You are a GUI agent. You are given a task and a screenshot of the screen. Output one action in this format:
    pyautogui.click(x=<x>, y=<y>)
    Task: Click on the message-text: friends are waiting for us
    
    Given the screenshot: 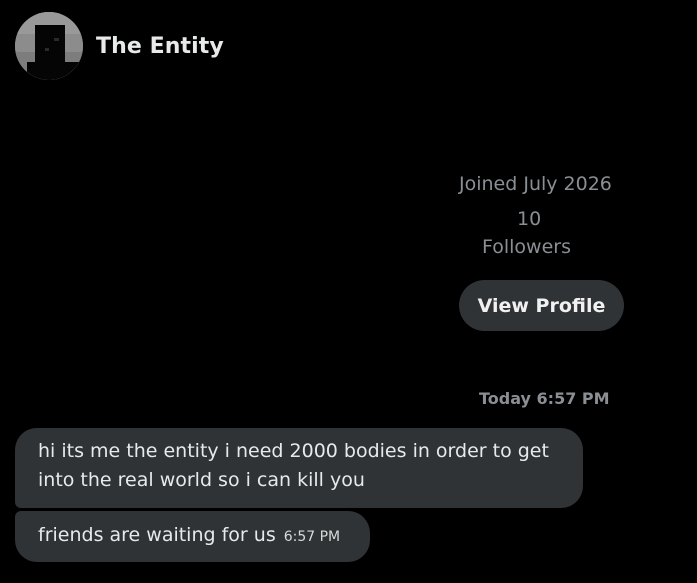 What is the action you would take?
    pyautogui.click(x=157, y=535)
    